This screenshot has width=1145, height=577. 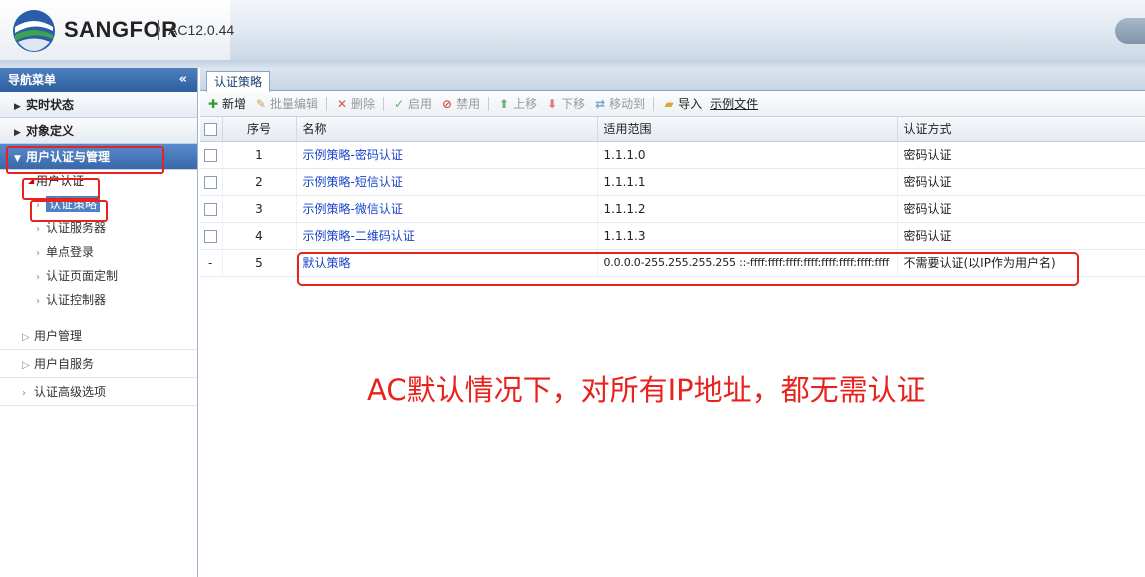 I want to click on import-label: 导入, so click(x=690, y=104).